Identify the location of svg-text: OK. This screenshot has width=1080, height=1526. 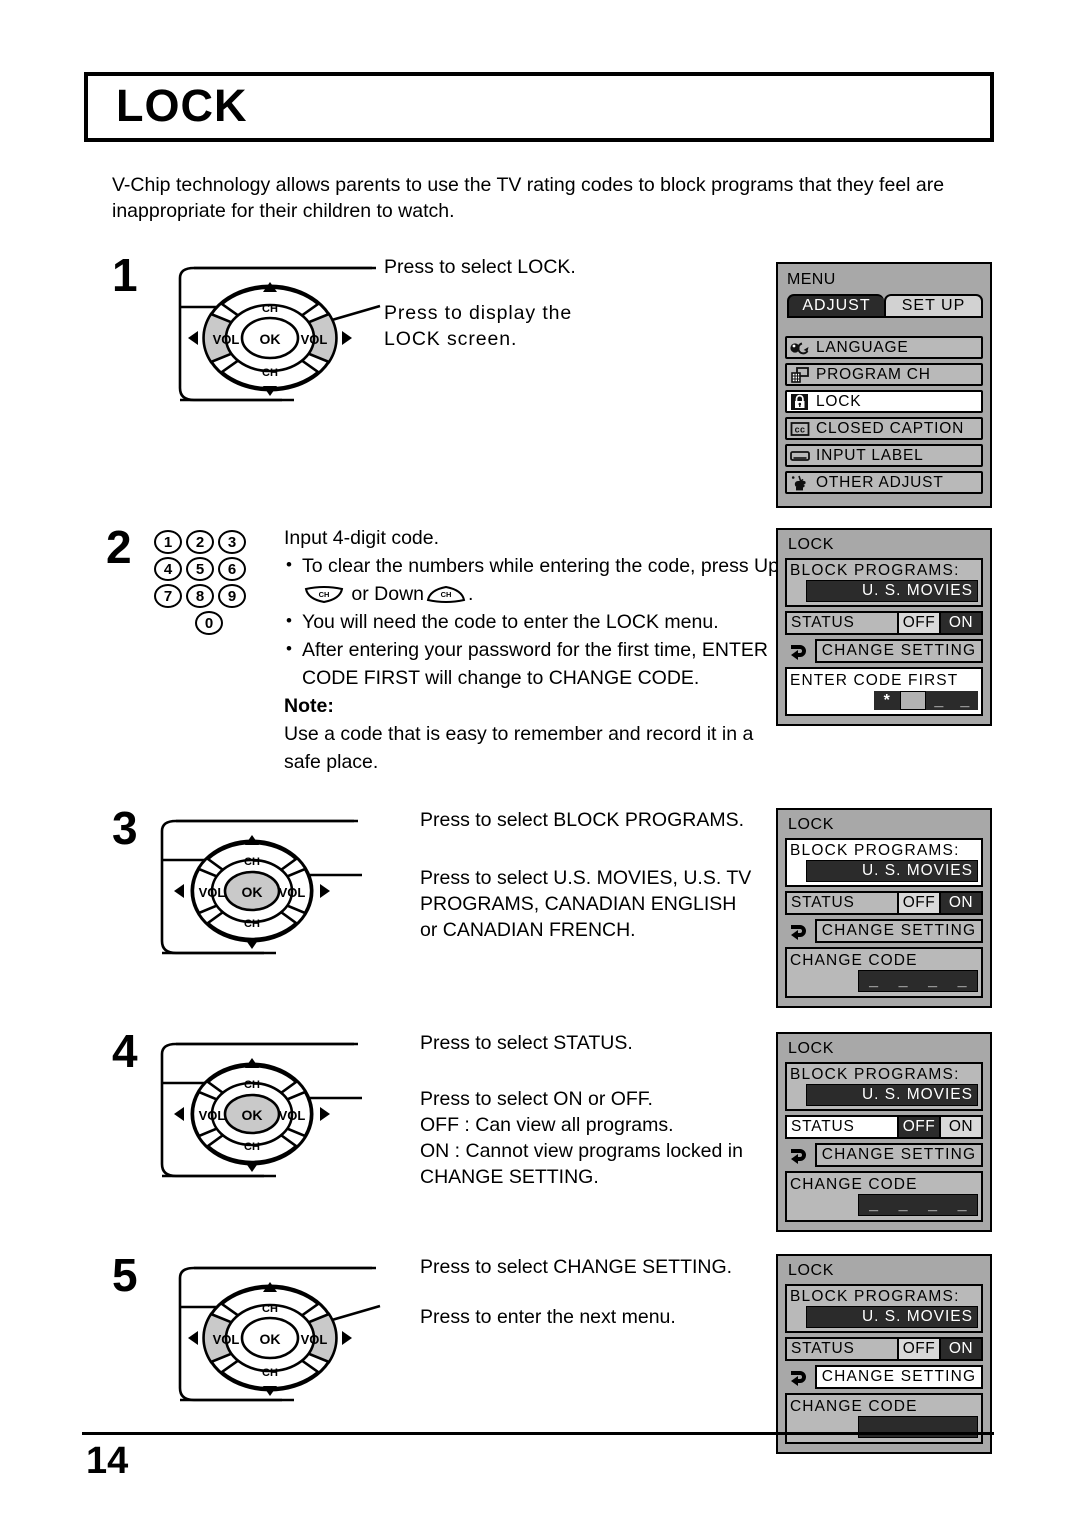
(252, 892).